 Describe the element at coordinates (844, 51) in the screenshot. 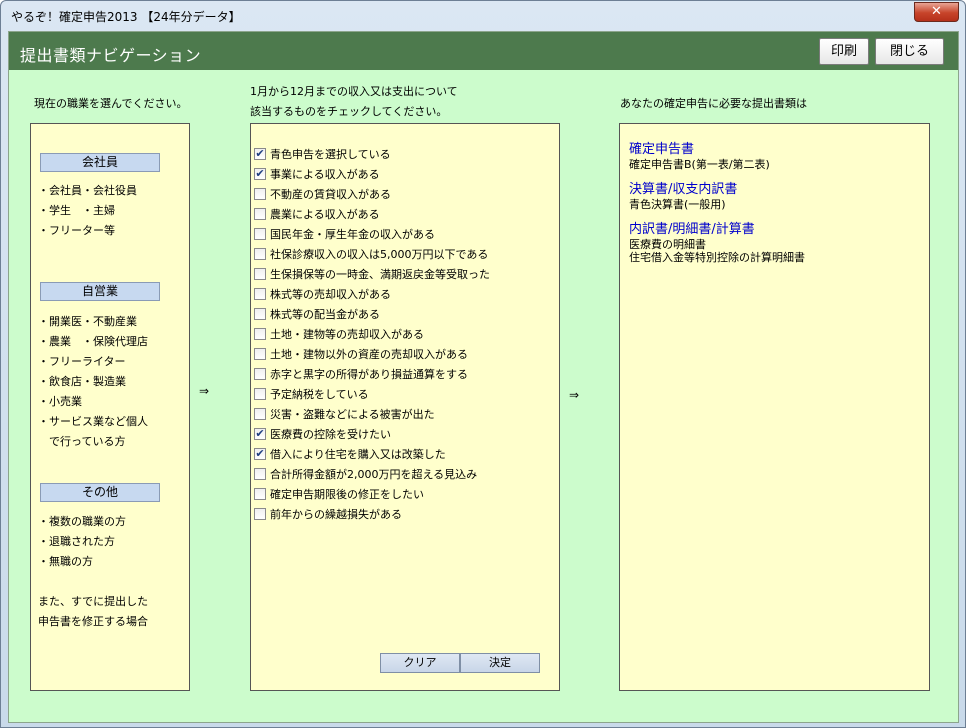

I see `print-button: 印刷` at that location.